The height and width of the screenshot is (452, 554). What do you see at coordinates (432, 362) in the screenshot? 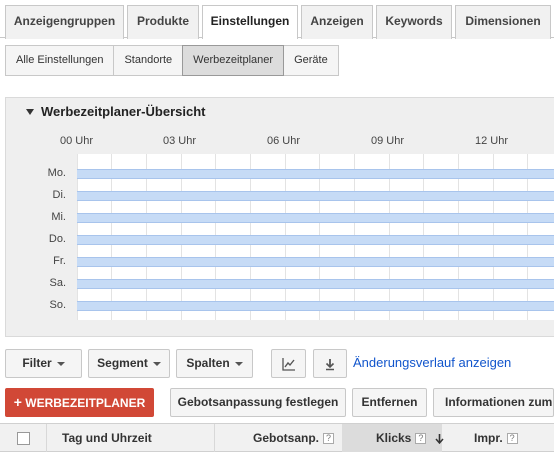
I see `change-history-link: Änderungsverlauf anzeigen` at bounding box center [432, 362].